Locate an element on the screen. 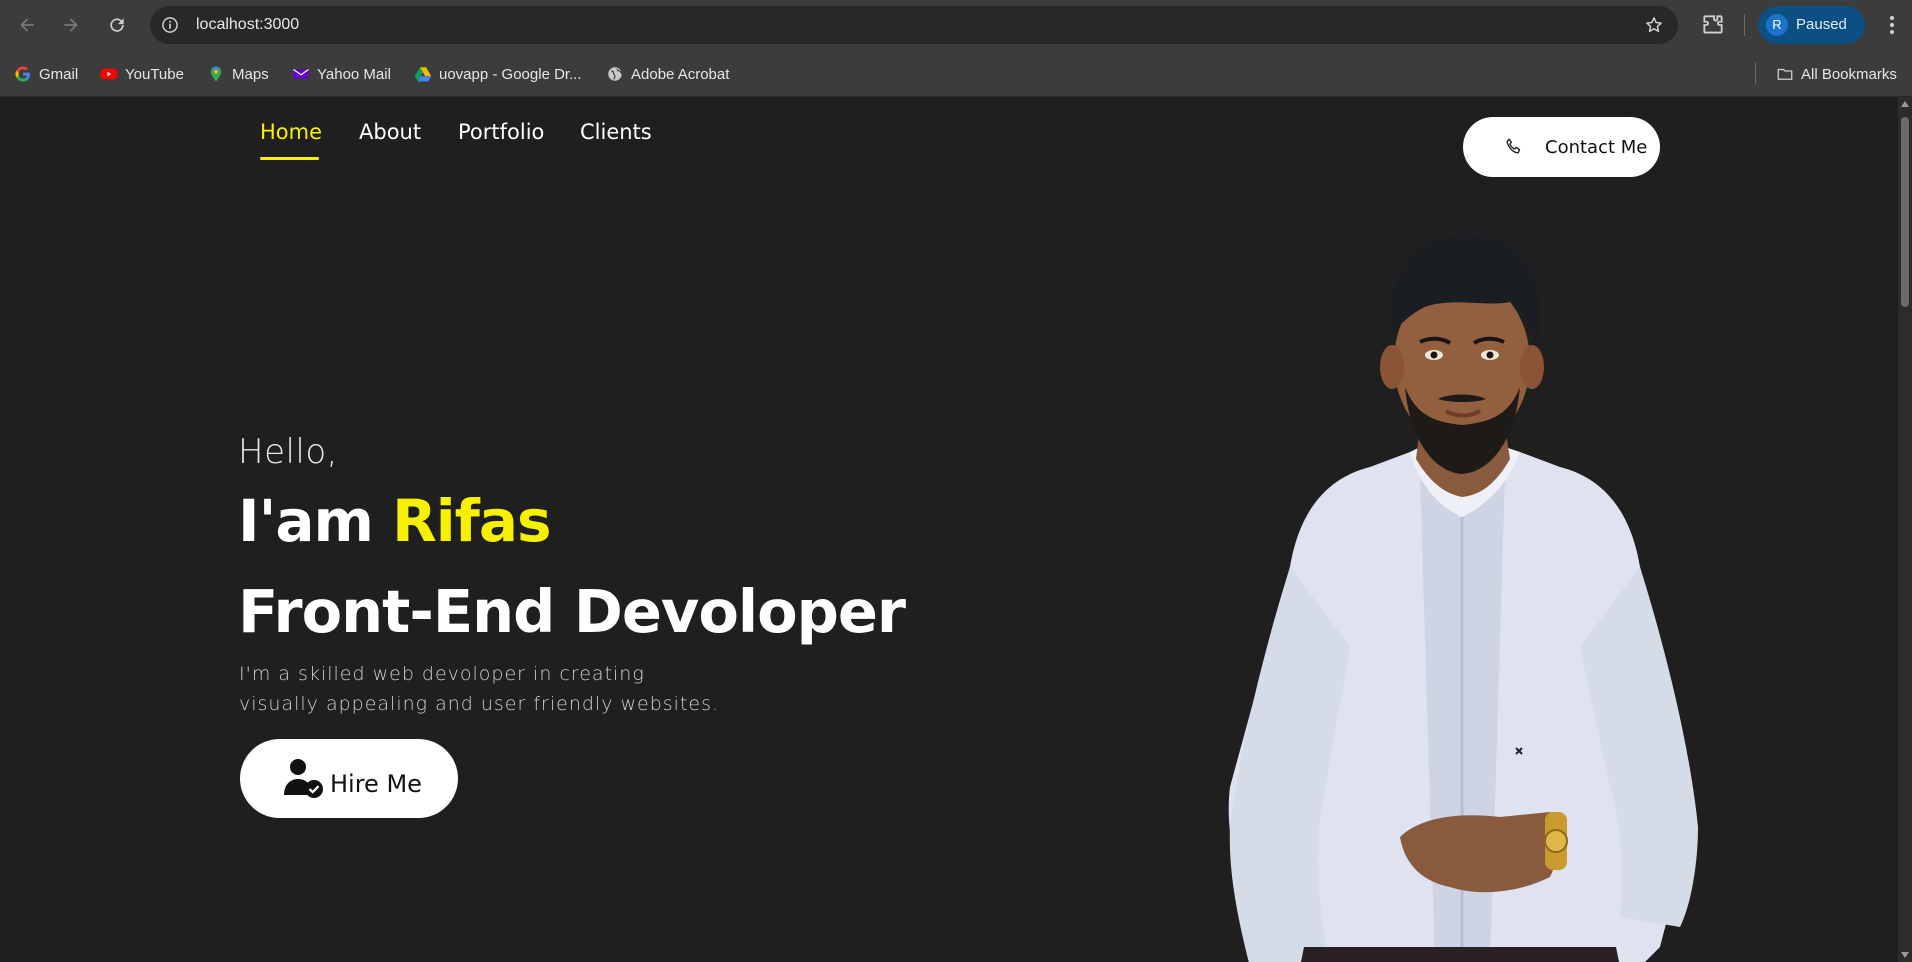 This screenshot has width=1912, height=962. hero-description-line: I'm a skilled web devoloper in creating is located at coordinates (442, 674).